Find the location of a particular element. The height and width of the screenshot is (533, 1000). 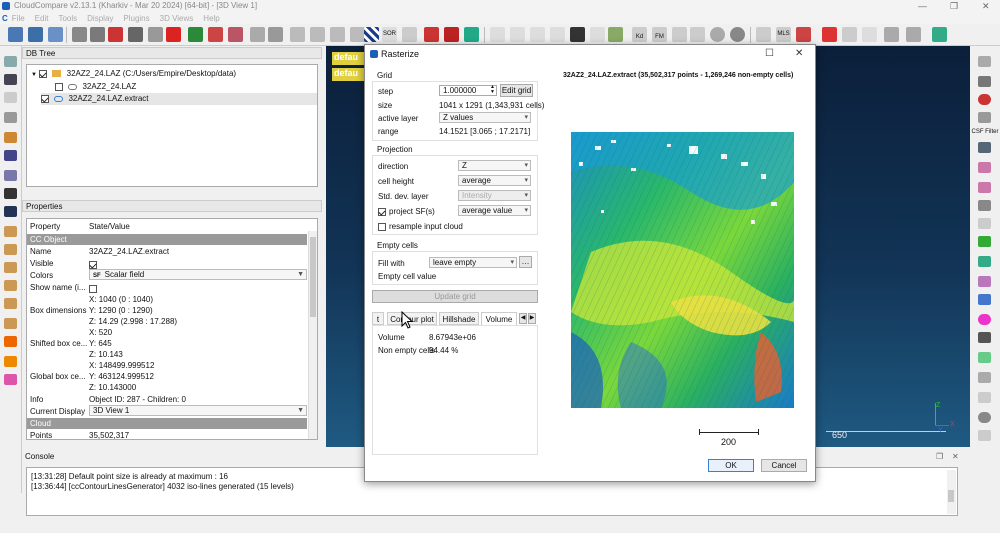

update-grid-button: Update grid is located at coordinates (455, 296).